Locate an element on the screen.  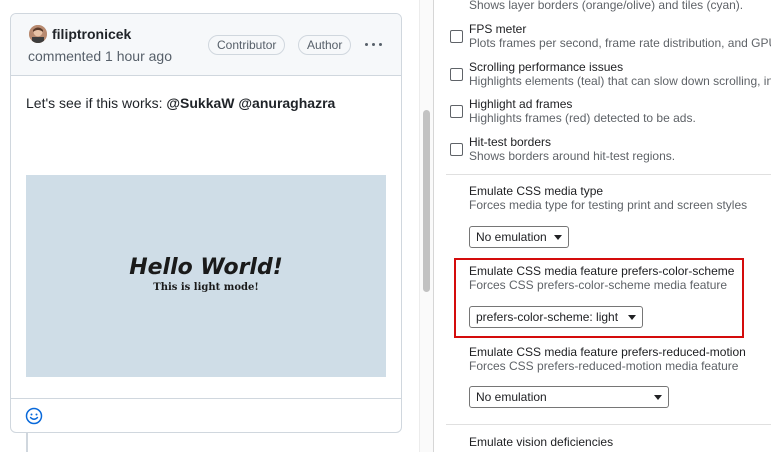
highlight-ad-frames-title: Highlight ad frames is located at coordinates (521, 104).